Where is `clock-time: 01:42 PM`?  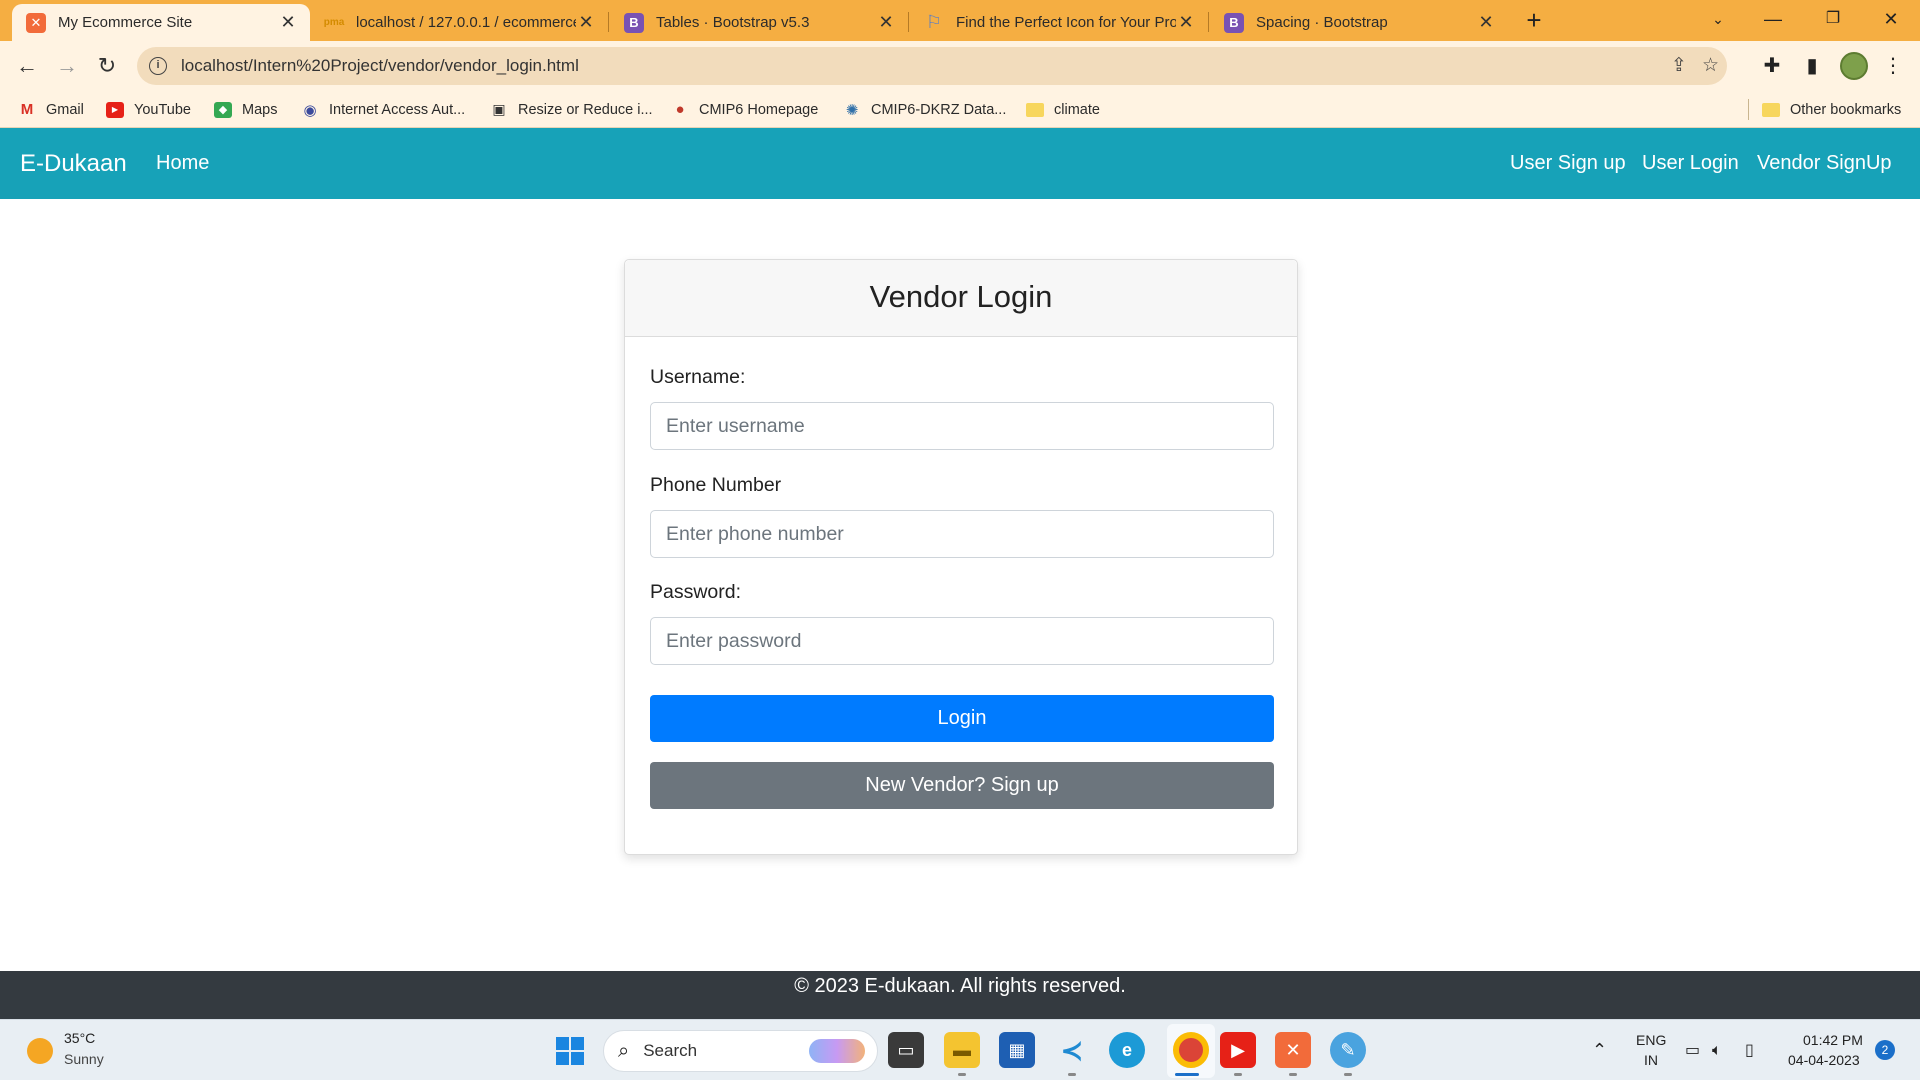
clock-time: 01:42 PM is located at coordinates (1833, 1040).